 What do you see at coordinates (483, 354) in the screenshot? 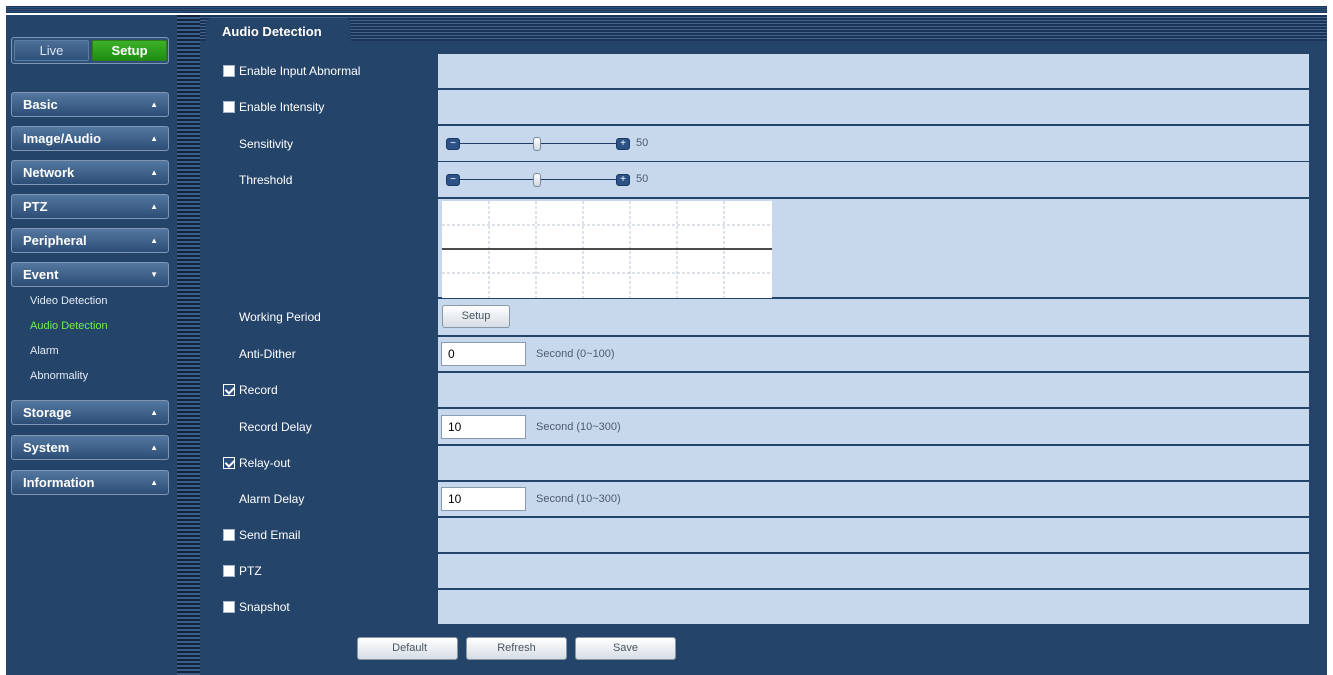
I see `anti-dither-input` at bounding box center [483, 354].